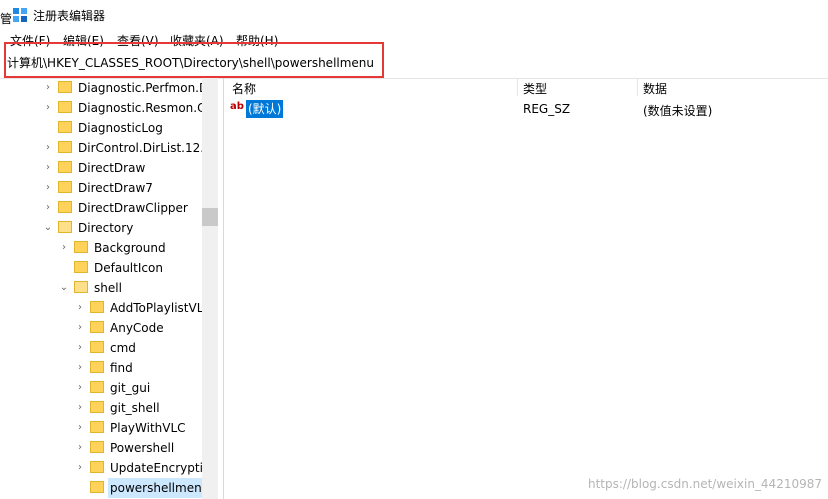  Describe the element at coordinates (210, 217) in the screenshot. I see `scrollbar-thumb` at that location.